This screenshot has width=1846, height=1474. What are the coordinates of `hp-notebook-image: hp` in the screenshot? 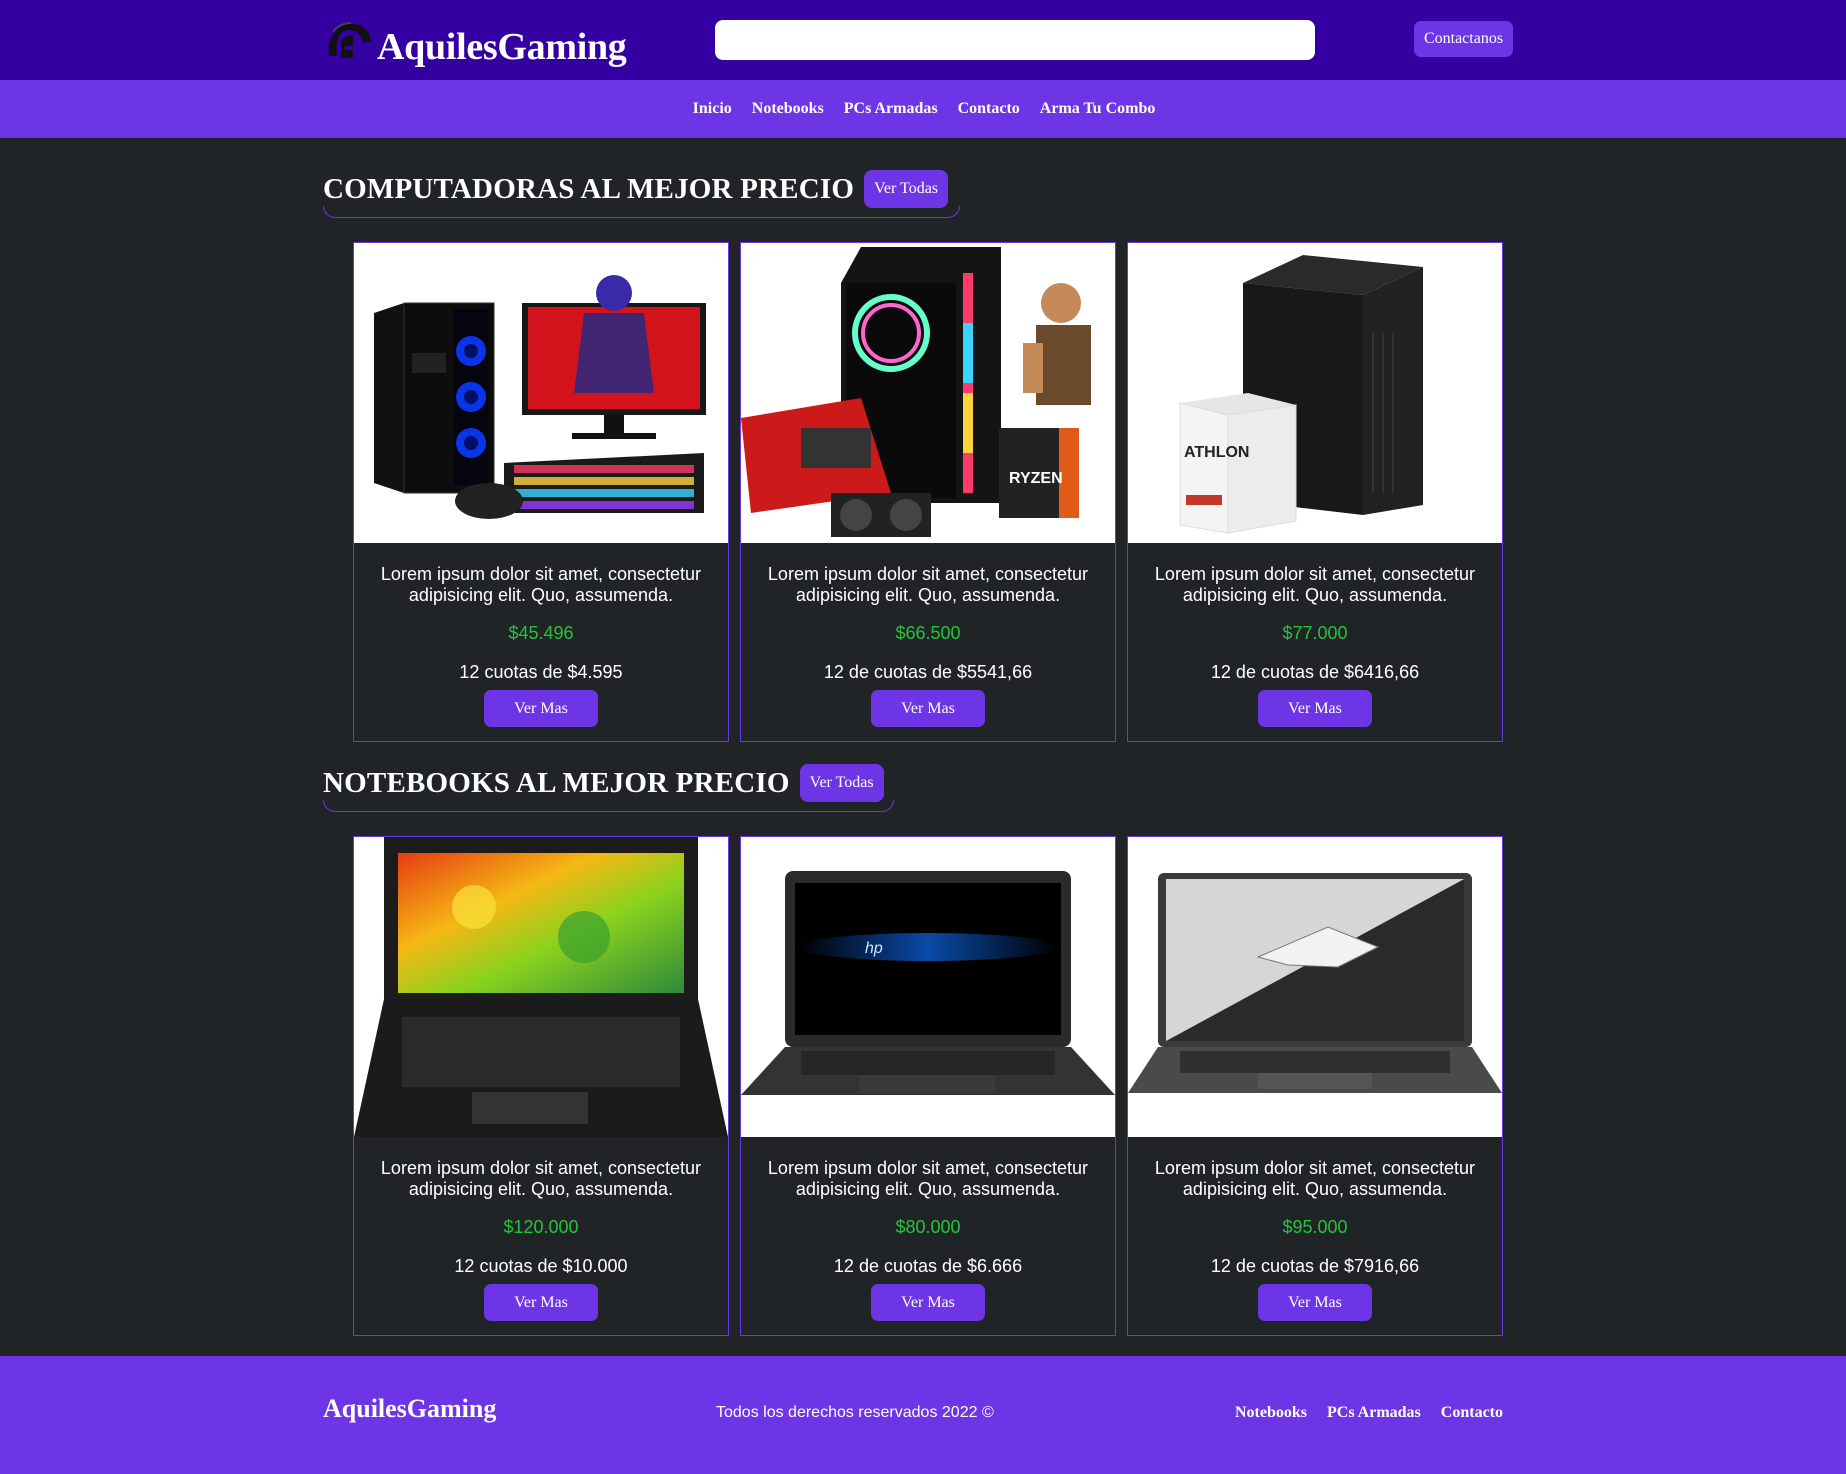 It's located at (928, 987).